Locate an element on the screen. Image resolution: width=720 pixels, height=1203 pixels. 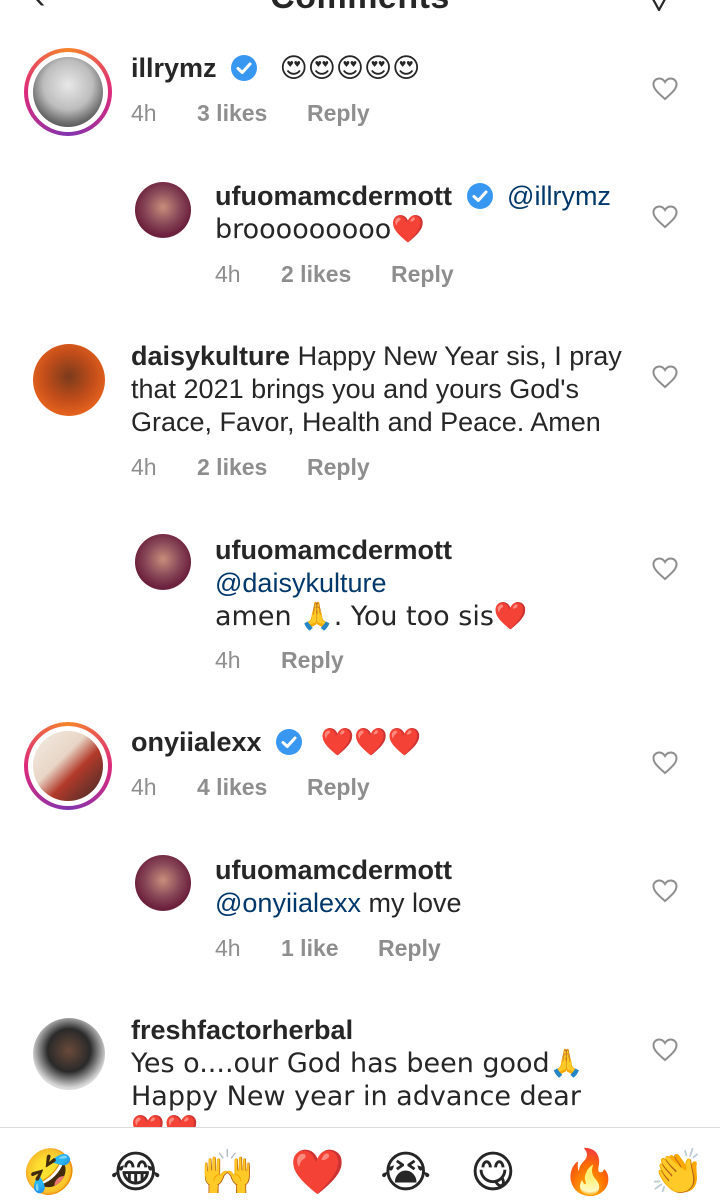
likes-count: 3 likes is located at coordinates (252, 113).